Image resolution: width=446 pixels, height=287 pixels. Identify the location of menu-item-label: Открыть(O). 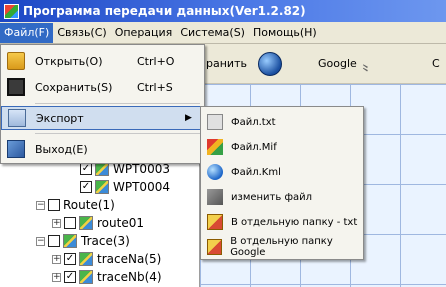
(69, 61).